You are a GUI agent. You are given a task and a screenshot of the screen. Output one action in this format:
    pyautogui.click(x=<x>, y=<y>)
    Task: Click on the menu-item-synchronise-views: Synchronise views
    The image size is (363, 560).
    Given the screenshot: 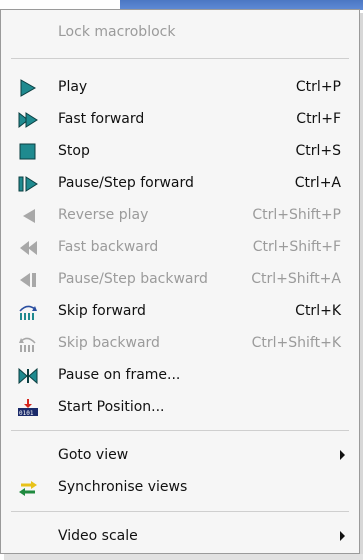 What is the action you would take?
    pyautogui.click(x=180, y=488)
    